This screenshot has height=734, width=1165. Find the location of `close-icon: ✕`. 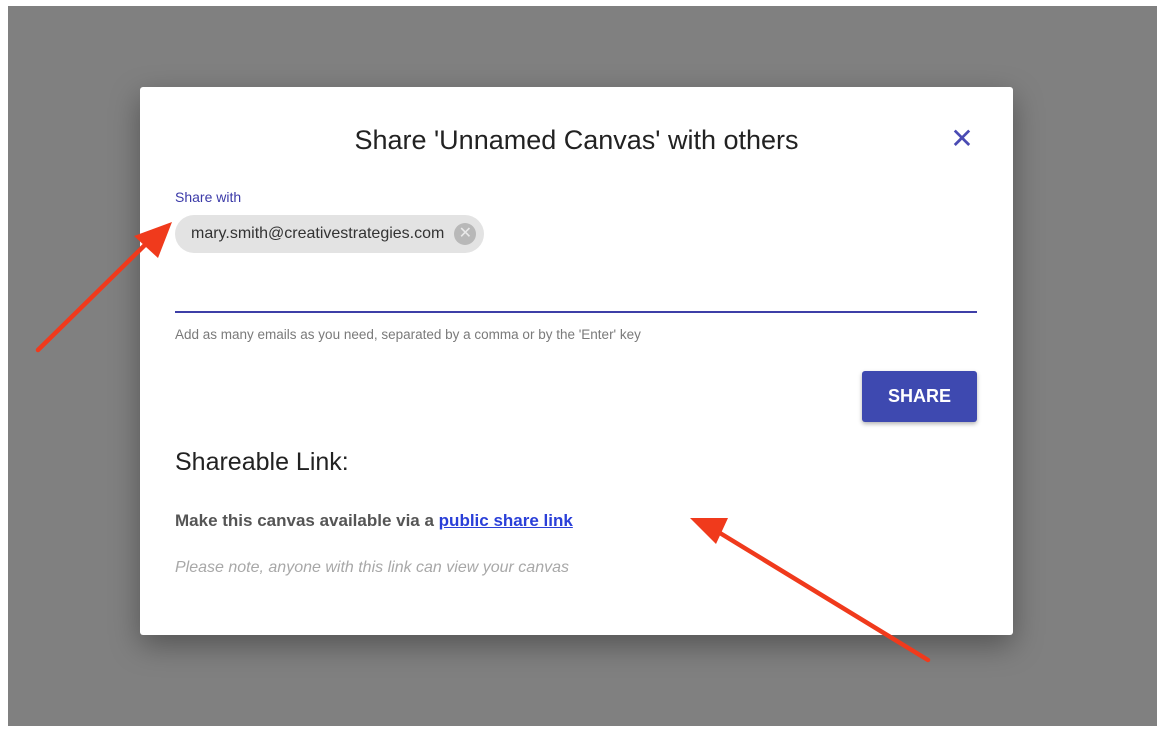

close-icon: ✕ is located at coordinates (962, 139).